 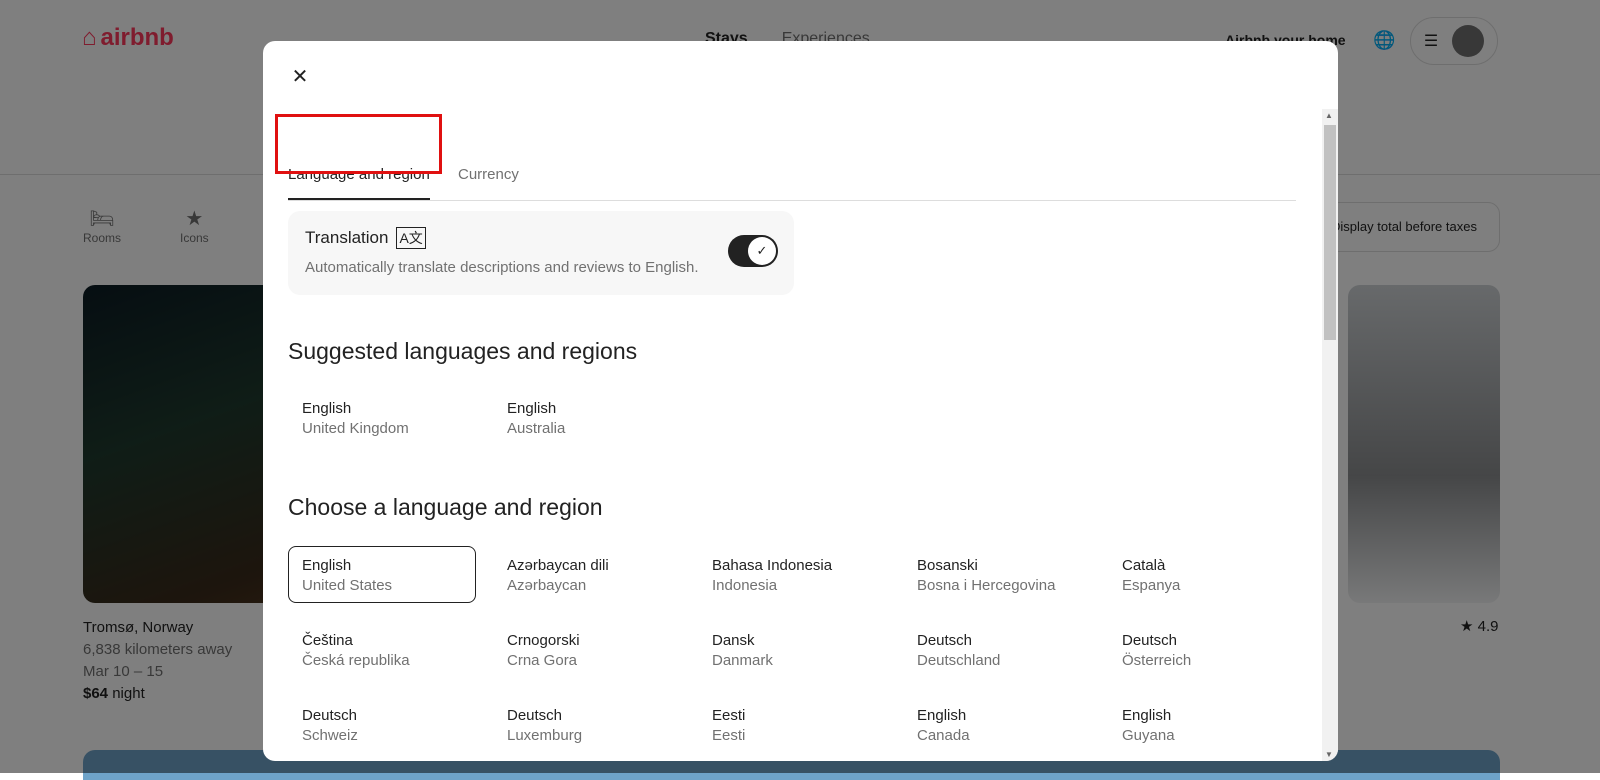 I want to click on language-option: Dansk Danmark, so click(x=792, y=649).